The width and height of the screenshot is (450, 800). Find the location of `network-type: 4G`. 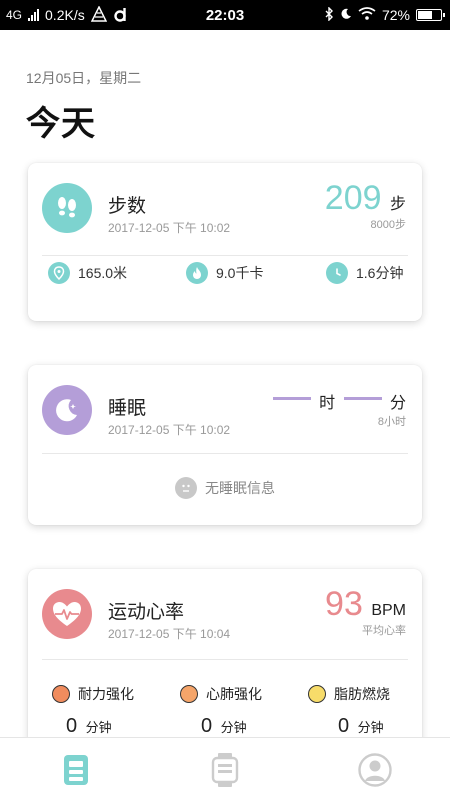

network-type: 4G is located at coordinates (14, 15).